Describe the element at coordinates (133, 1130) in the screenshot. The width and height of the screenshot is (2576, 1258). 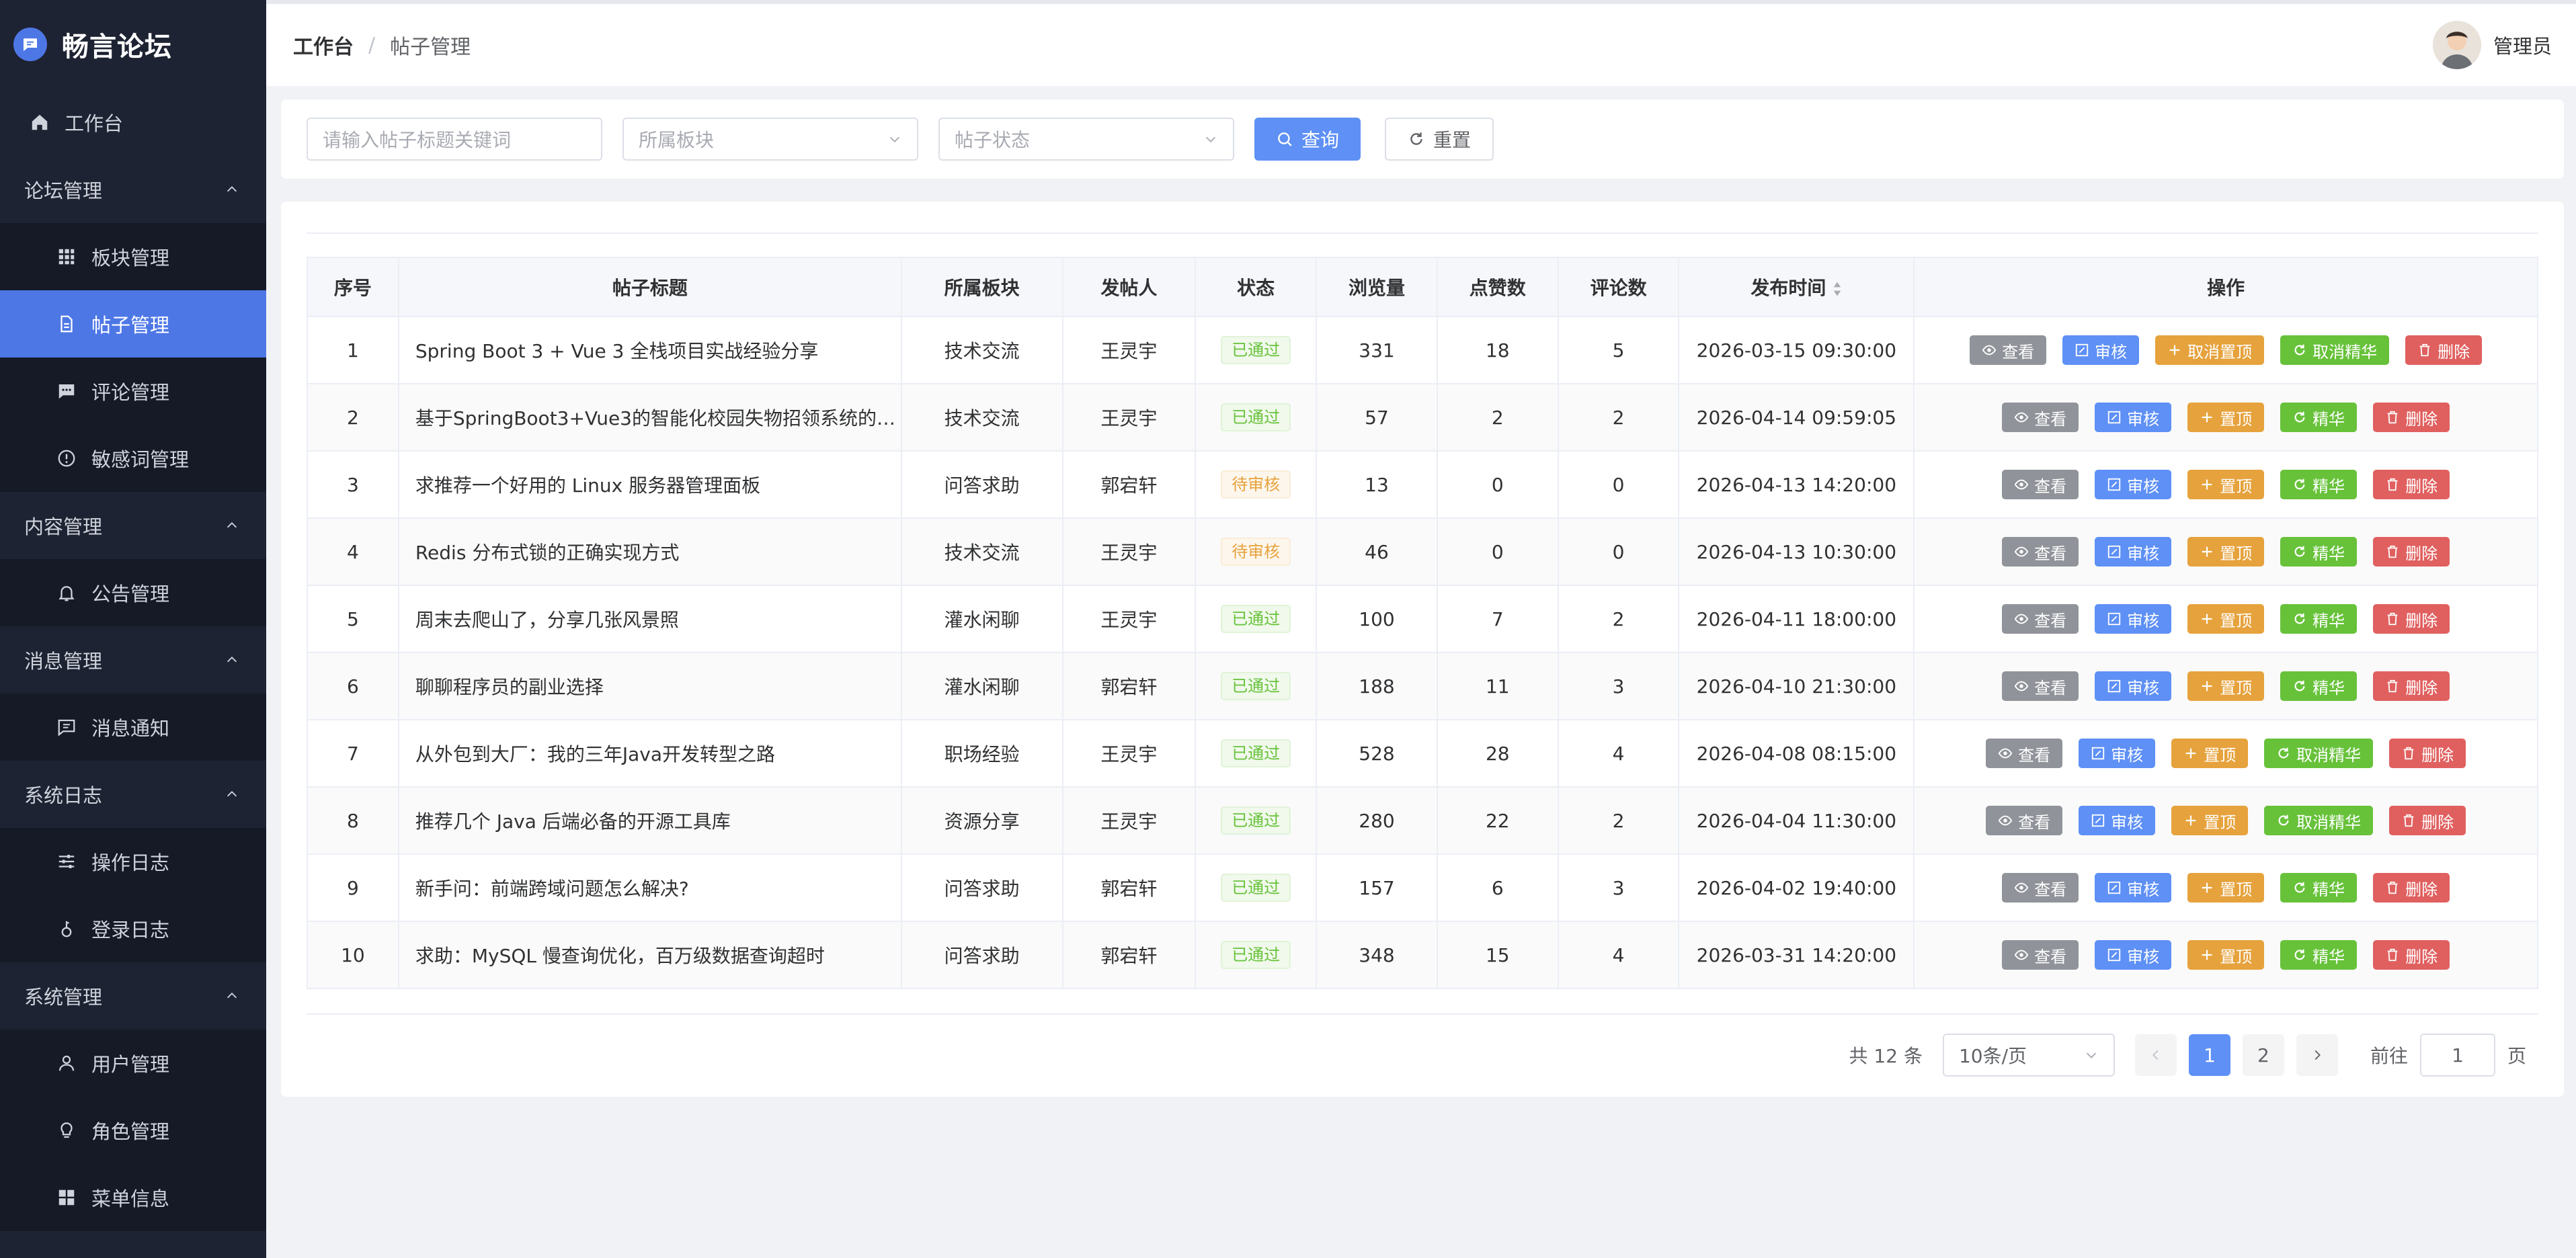
I see `sidebar-item-roles: 角色管理` at that location.